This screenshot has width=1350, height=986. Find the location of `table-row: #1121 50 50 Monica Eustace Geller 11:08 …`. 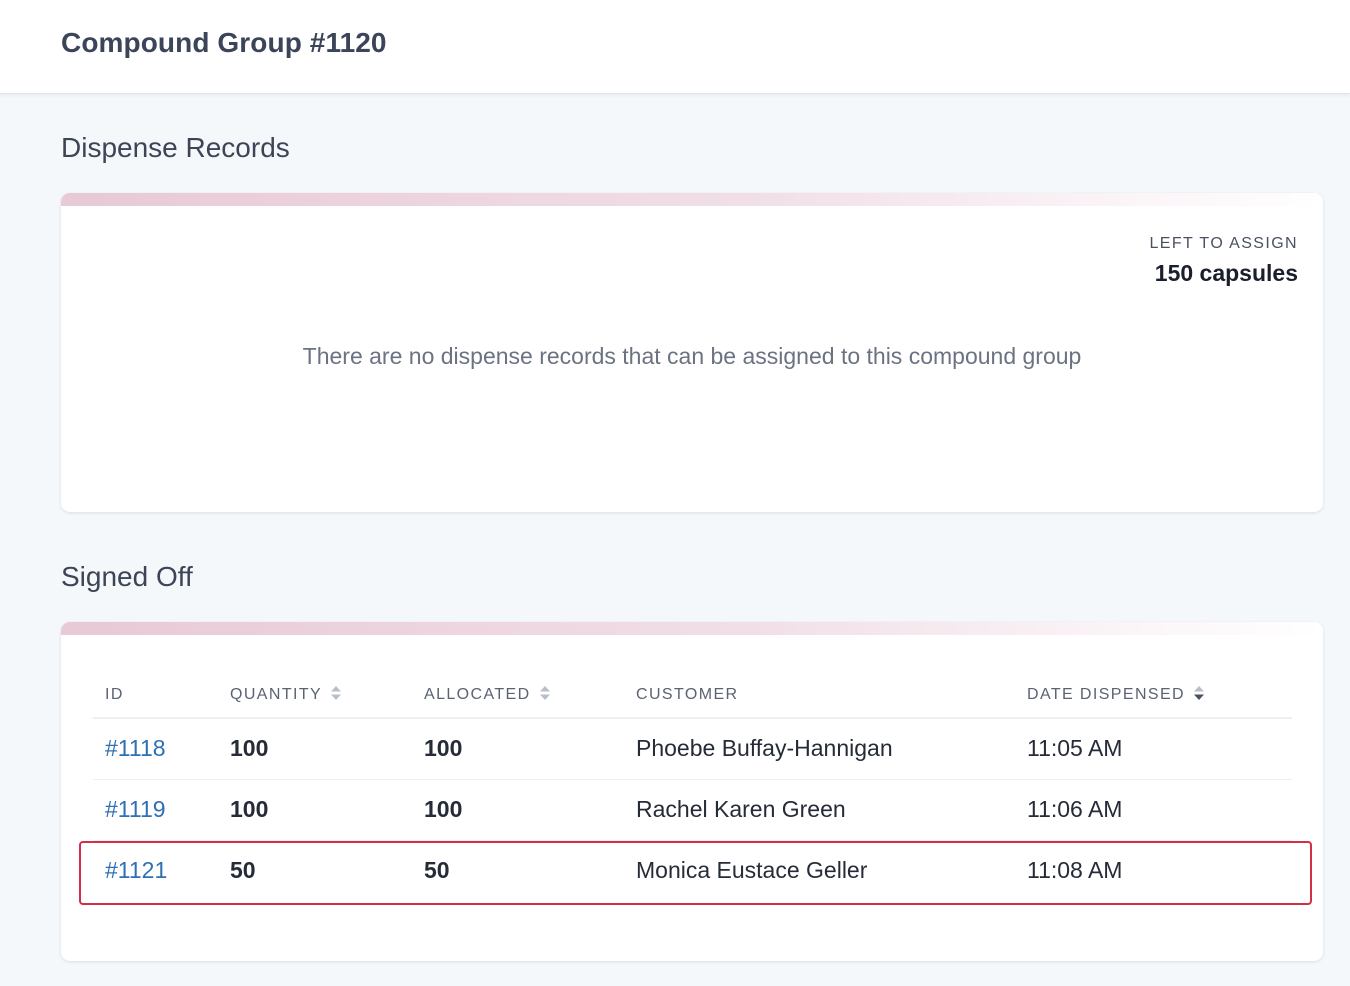

table-row: #1121 50 50 Monica Eustace Geller 11:08 … is located at coordinates (692, 870).